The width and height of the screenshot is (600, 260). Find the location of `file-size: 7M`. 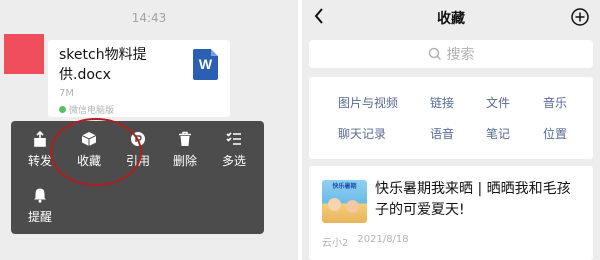

file-size: 7M is located at coordinates (66, 93).